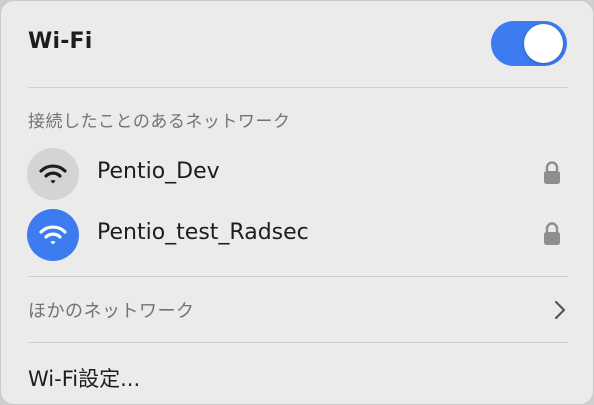 The width and height of the screenshot is (594, 405). I want to click on network-row-pentio-dev: Pentio_Dev, so click(298, 173).